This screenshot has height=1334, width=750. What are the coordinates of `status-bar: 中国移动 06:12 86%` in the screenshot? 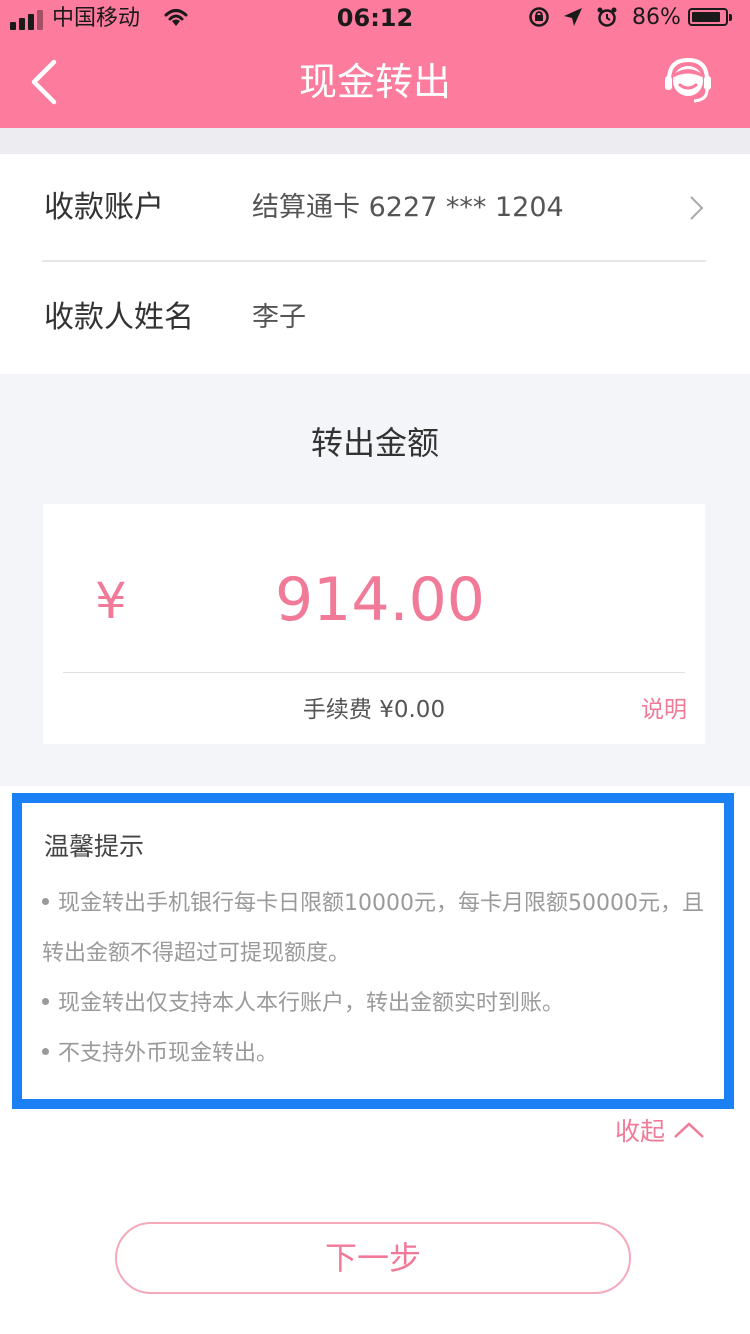 It's located at (375, 19).